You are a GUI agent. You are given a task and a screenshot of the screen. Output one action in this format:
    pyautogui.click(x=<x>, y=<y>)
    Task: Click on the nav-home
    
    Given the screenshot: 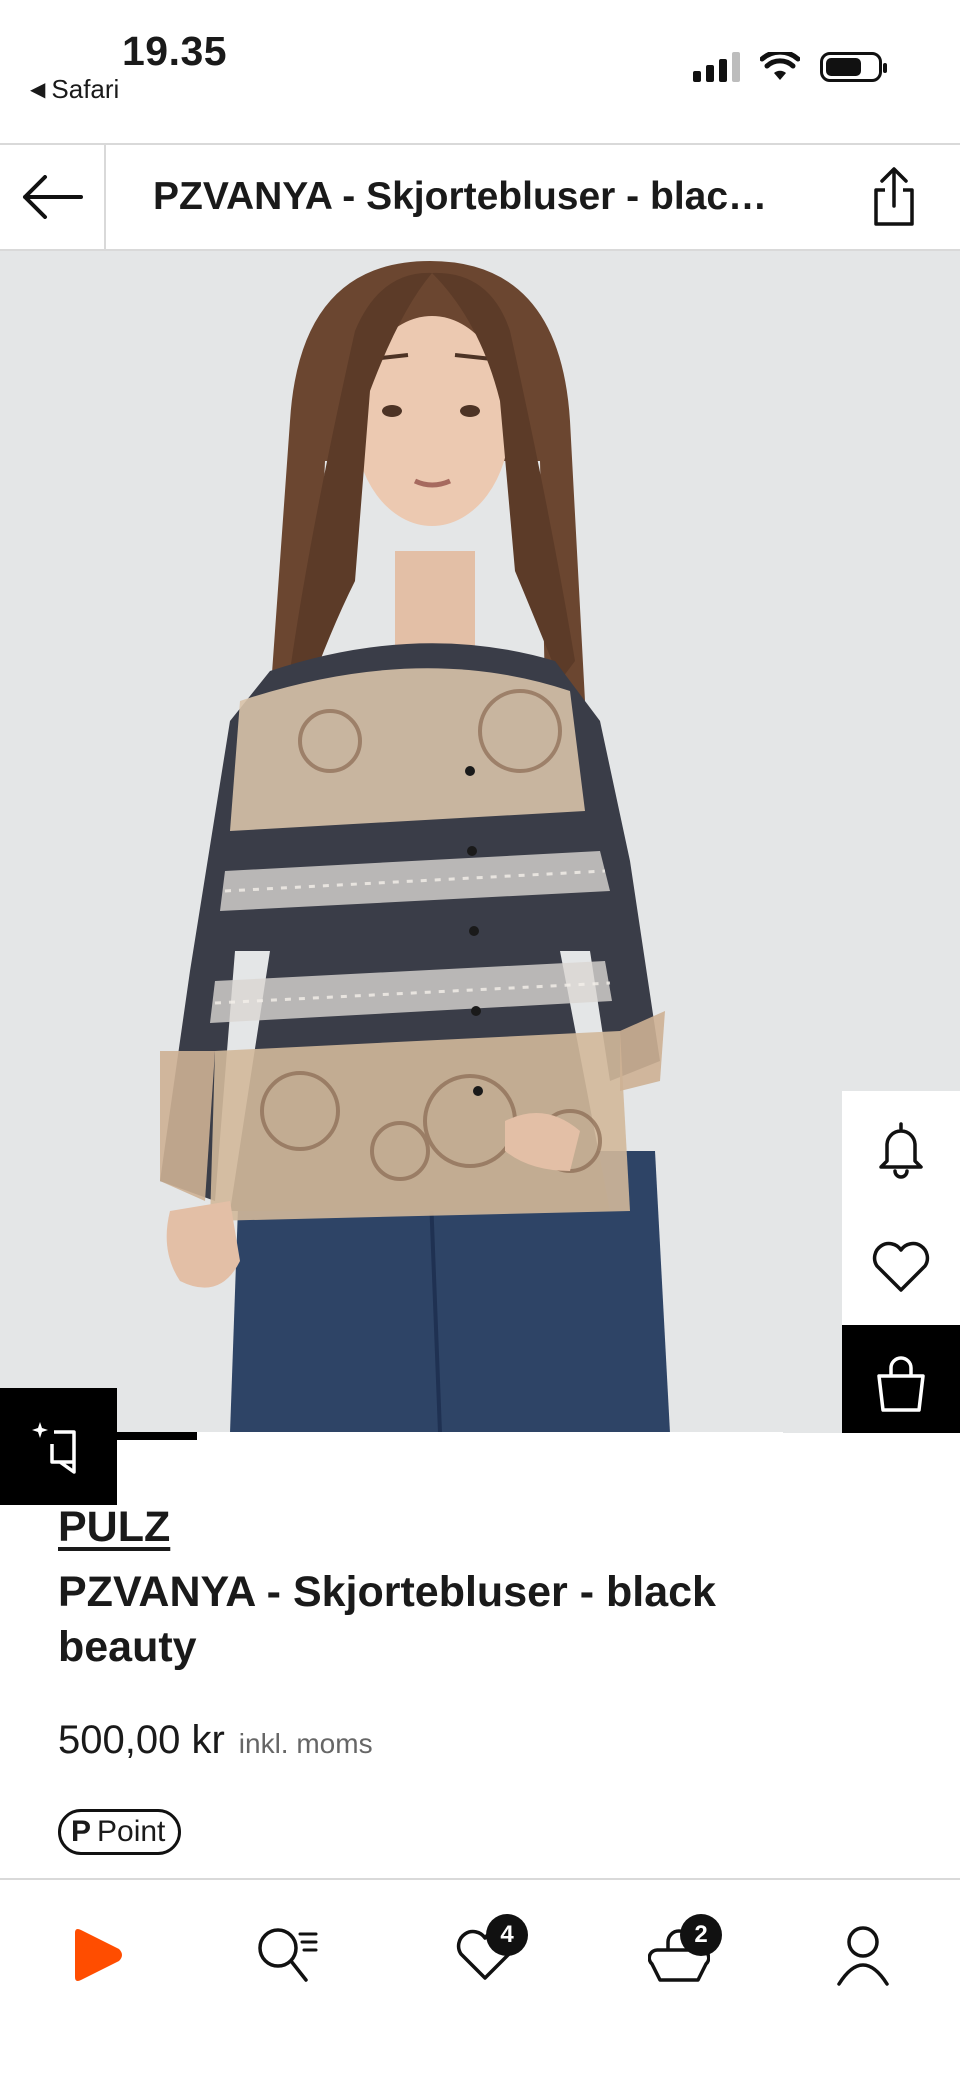 What is the action you would take?
    pyautogui.click(x=97, y=1955)
    